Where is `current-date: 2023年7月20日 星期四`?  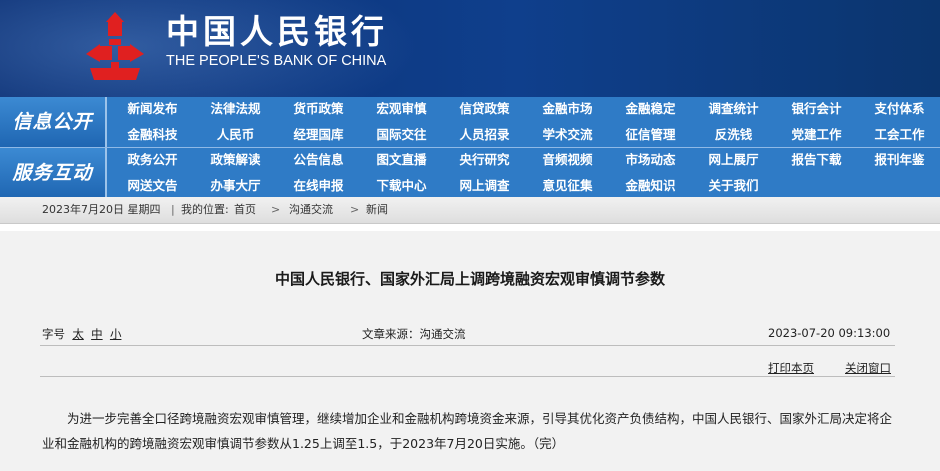 current-date: 2023年7月20日 星期四 is located at coordinates (101, 209).